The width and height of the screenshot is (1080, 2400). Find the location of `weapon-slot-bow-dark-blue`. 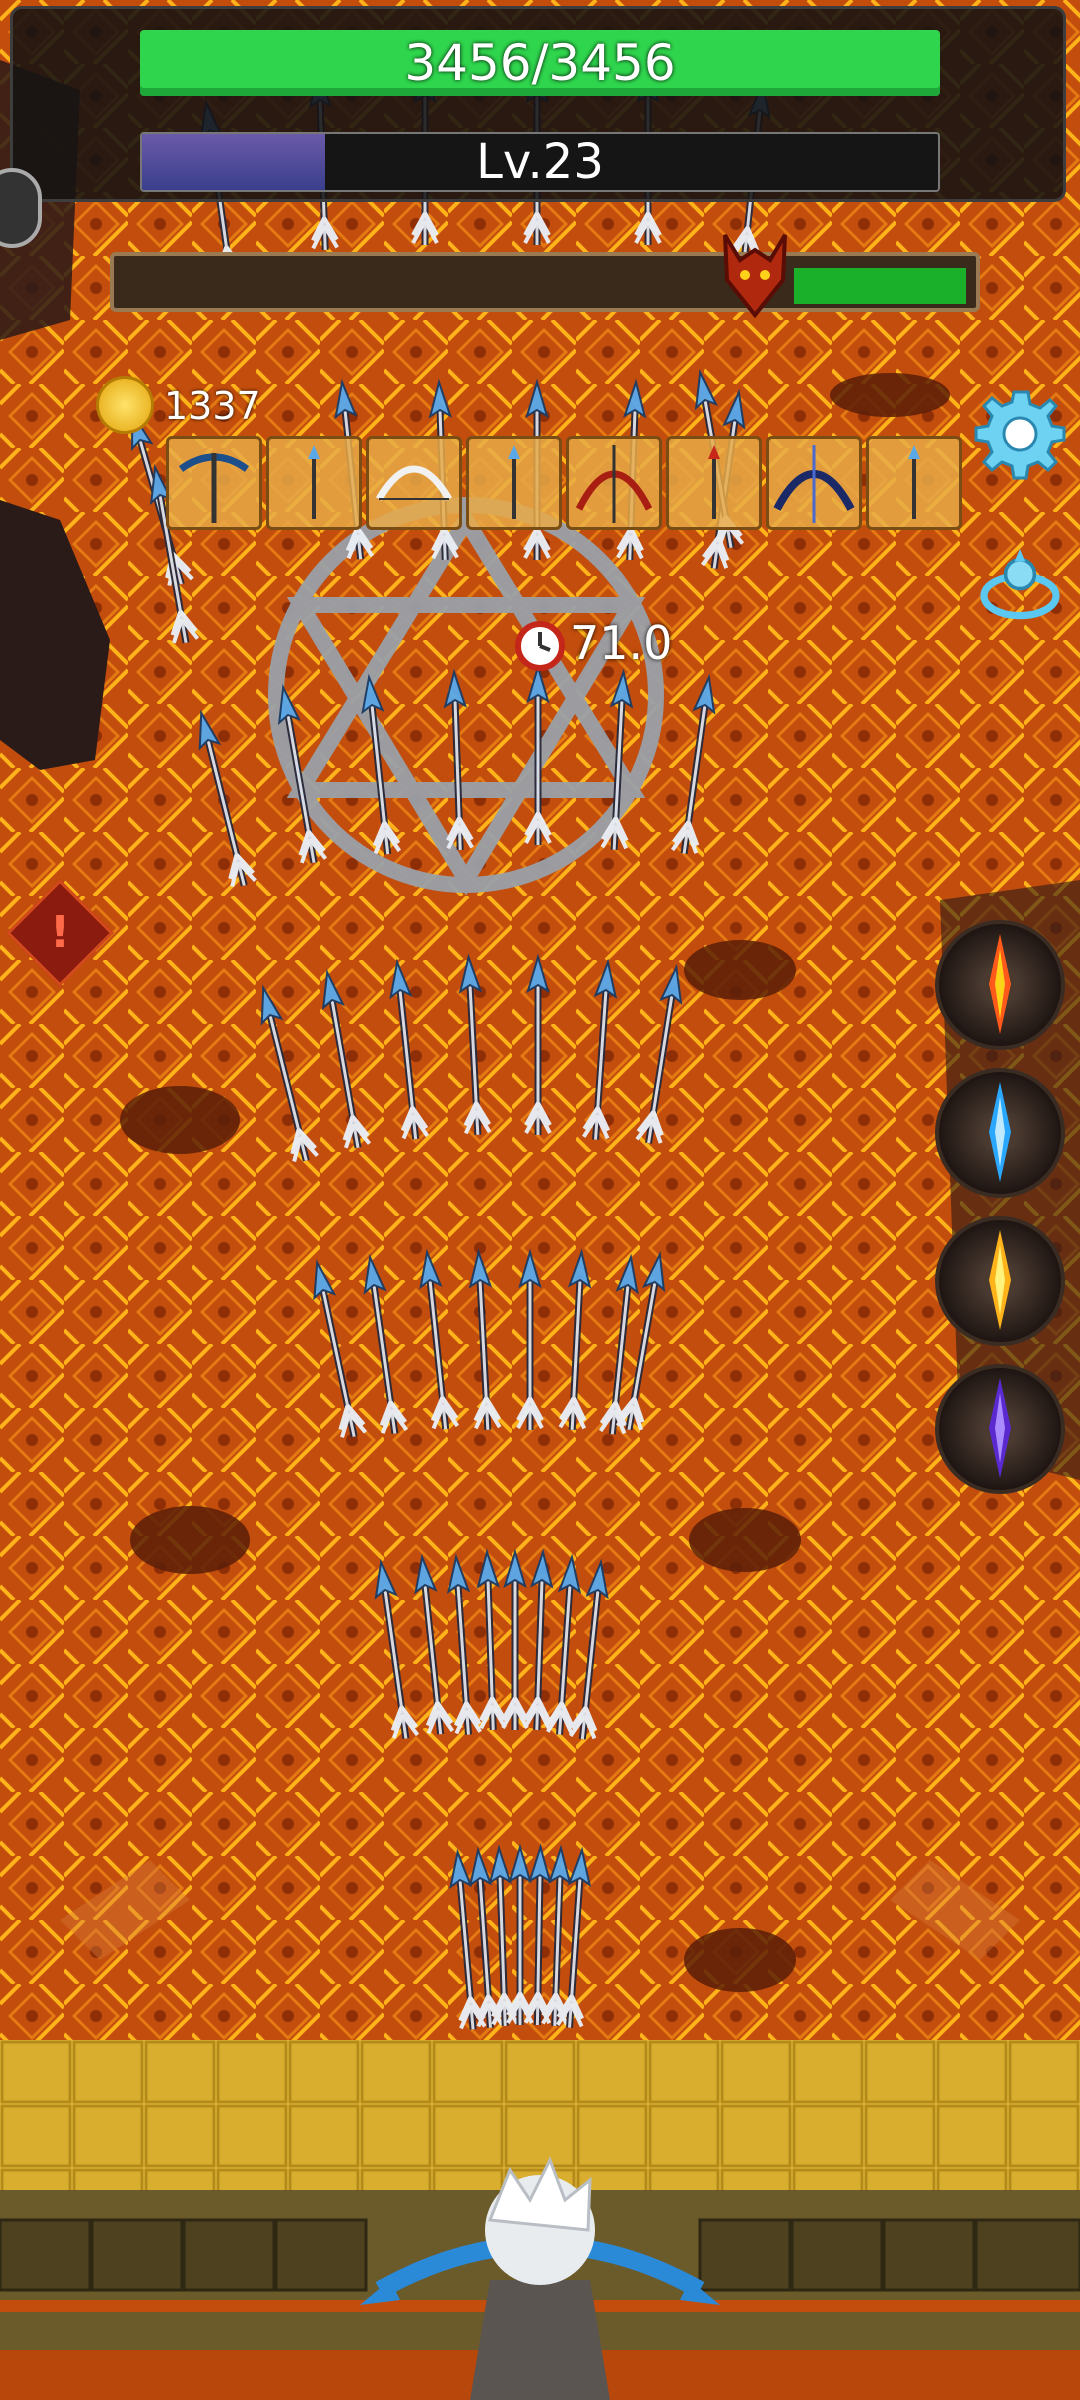

weapon-slot-bow-dark-blue is located at coordinates (814, 483).